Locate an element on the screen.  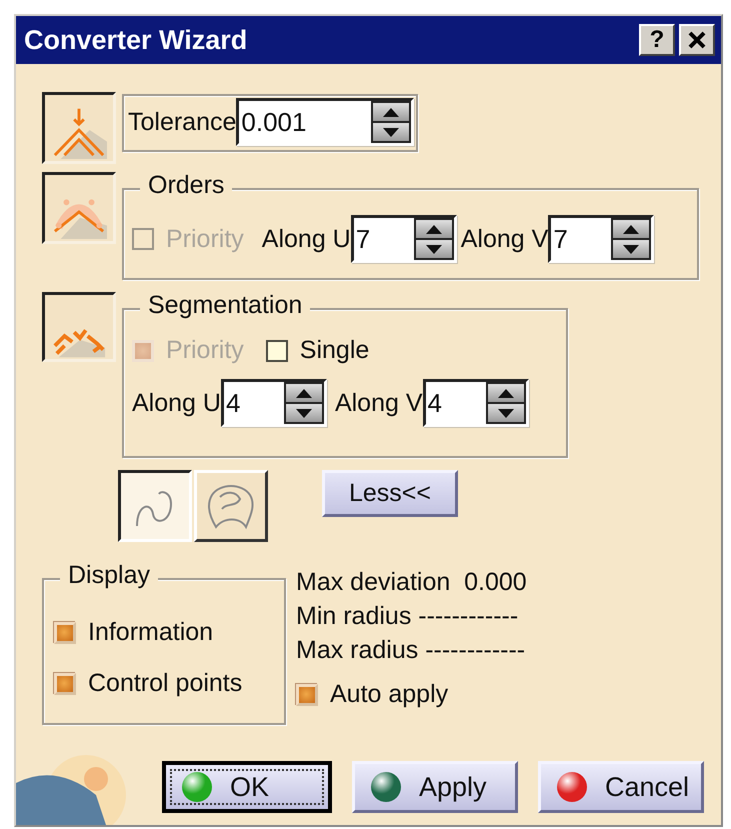
info-text: Min radius ------------ is located at coordinates (408, 616).